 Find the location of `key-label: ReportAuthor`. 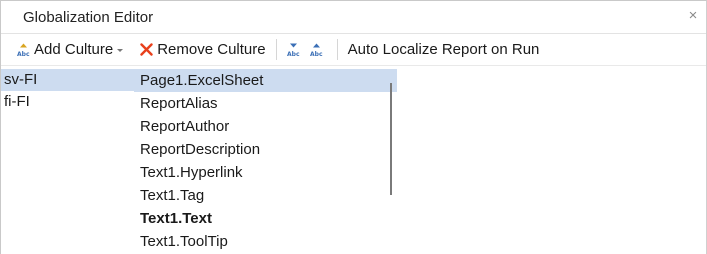

key-label: ReportAuthor is located at coordinates (185, 126).